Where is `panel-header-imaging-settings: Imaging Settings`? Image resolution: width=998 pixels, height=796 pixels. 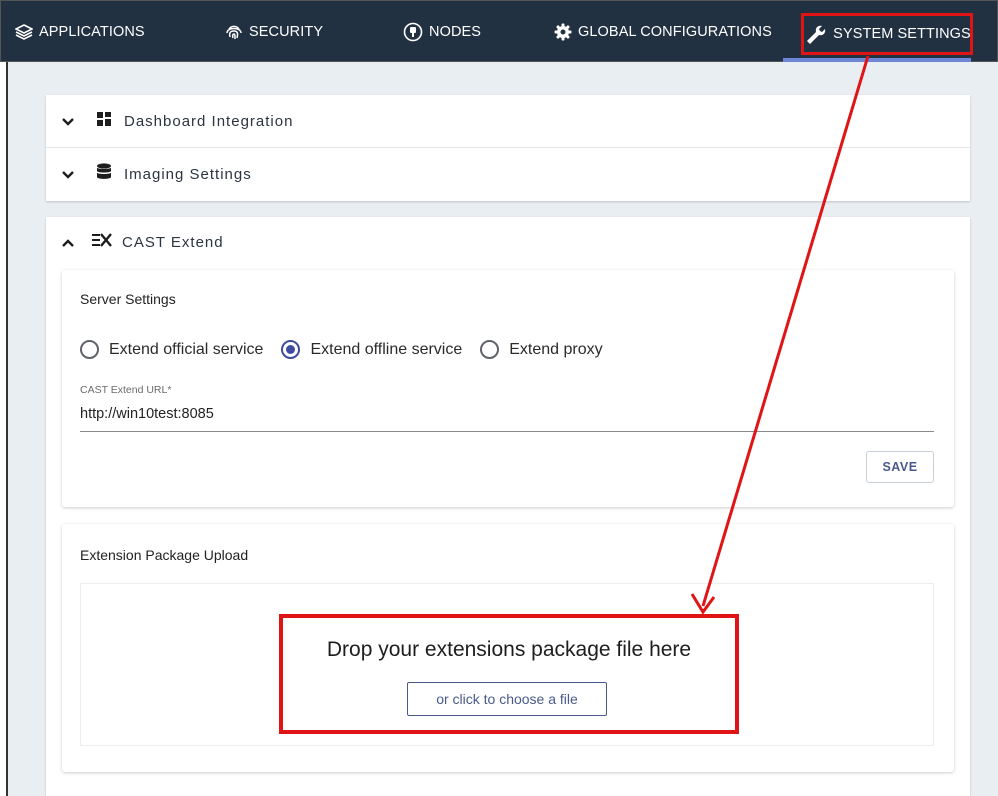 panel-header-imaging-settings: Imaging Settings is located at coordinates (508, 174).